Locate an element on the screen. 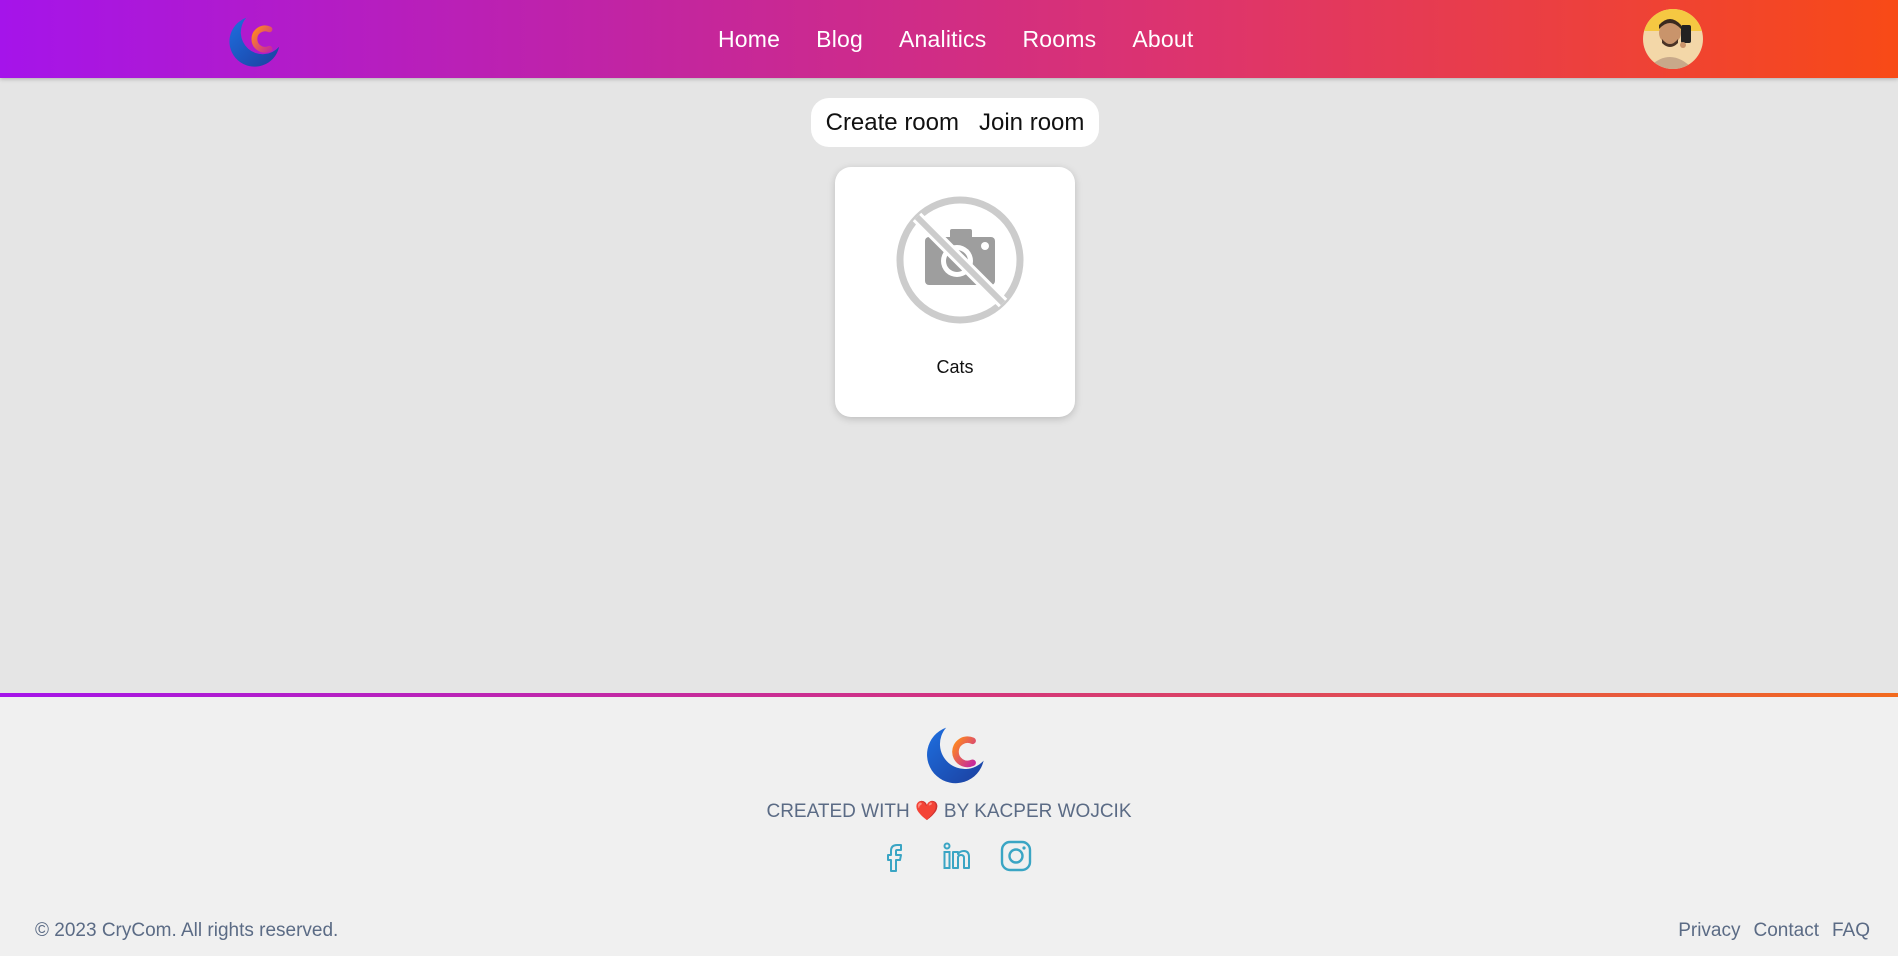 The width and height of the screenshot is (1898, 956). footer-link-privacy: Privacy is located at coordinates (1709, 931).